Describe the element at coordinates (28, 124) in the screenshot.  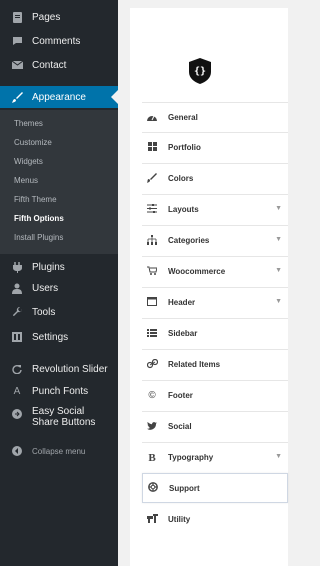
I see `submenu-item-themes: Themes` at that location.